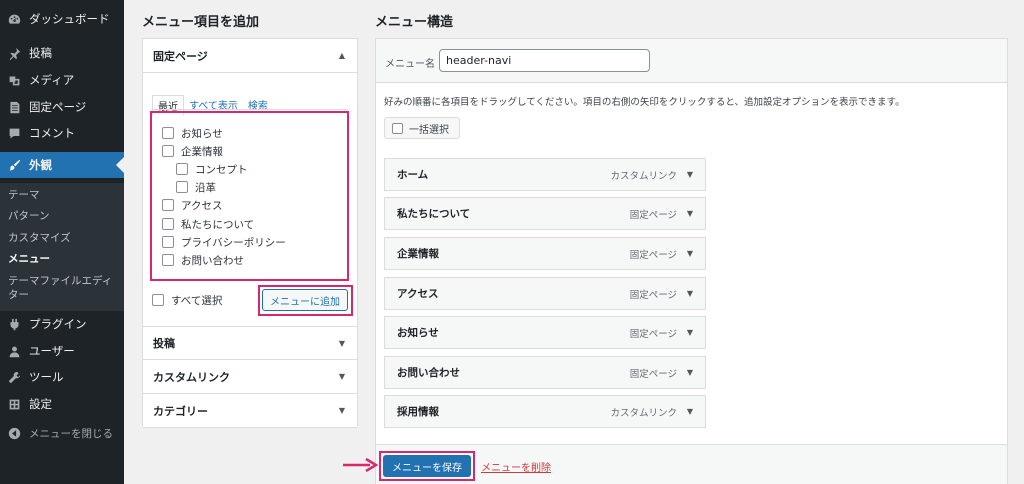 The image size is (1024, 484). I want to click on media-icon, so click(14, 80).